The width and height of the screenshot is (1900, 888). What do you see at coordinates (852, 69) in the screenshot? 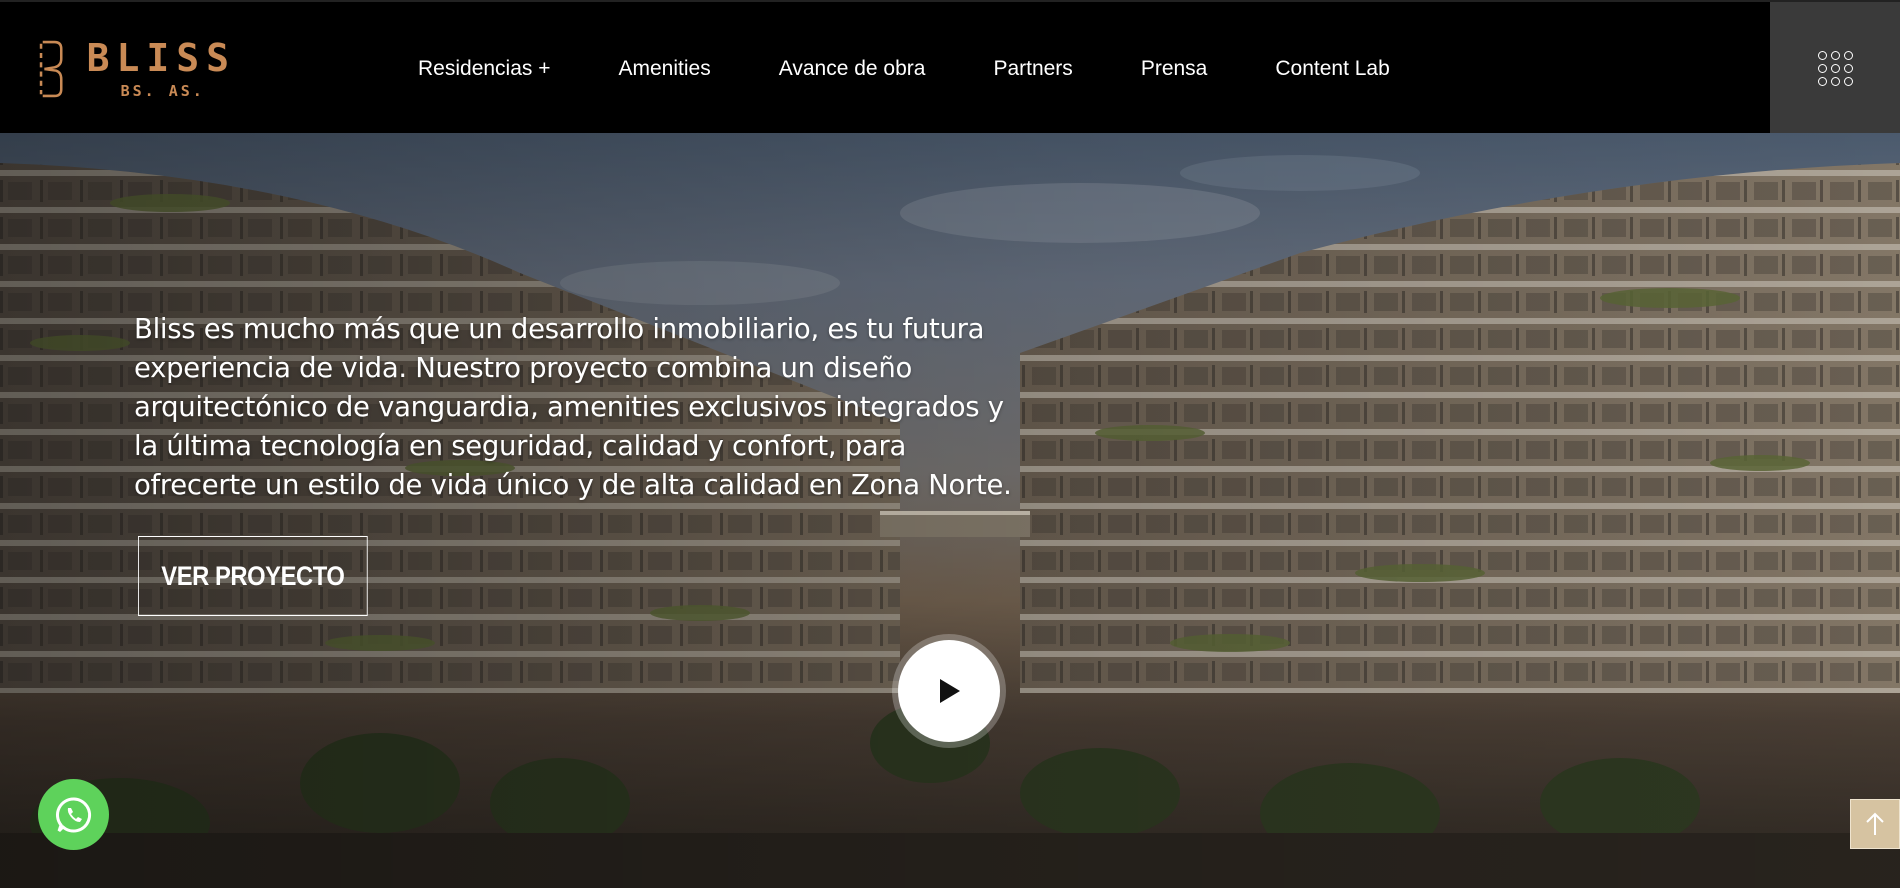
I see `nav-item-avance-de-obra: Avance de obra` at bounding box center [852, 69].